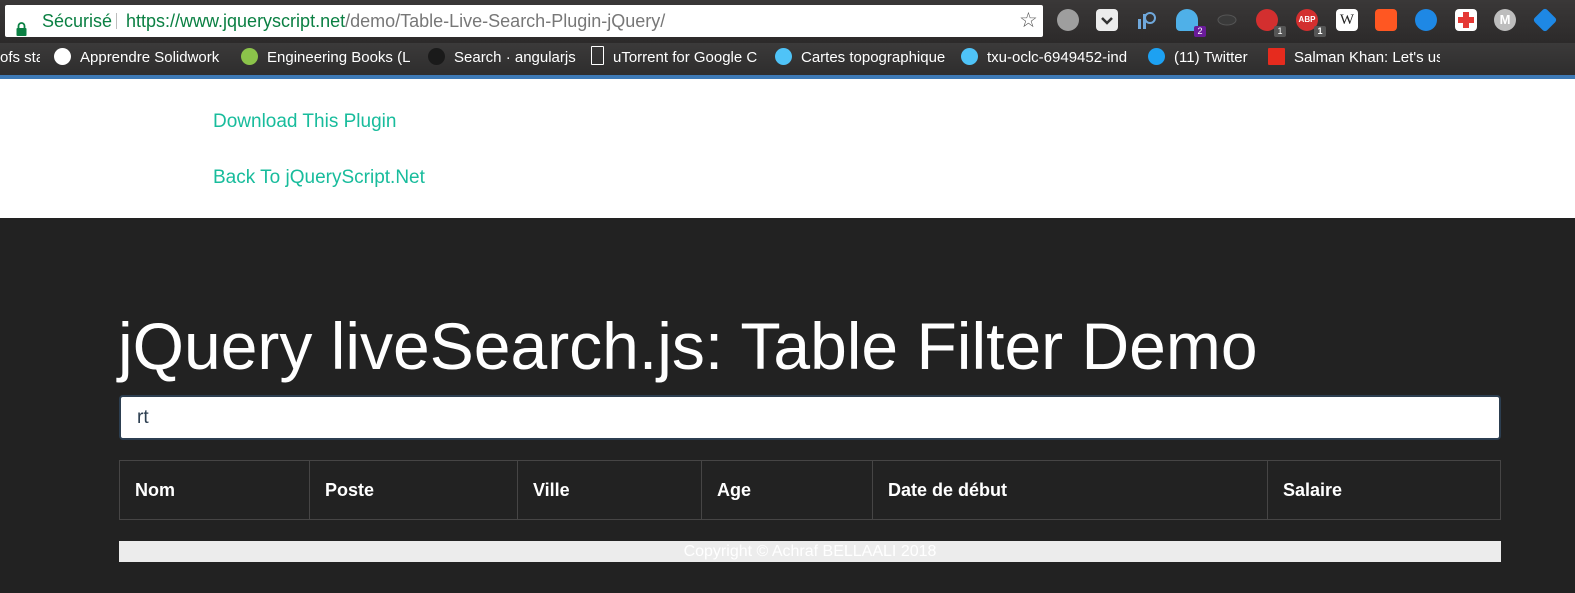 Image resolution: width=1575 pixels, height=593 pixels. What do you see at coordinates (77, 21) in the screenshot?
I see `secure-label: Sécurisé` at bounding box center [77, 21].